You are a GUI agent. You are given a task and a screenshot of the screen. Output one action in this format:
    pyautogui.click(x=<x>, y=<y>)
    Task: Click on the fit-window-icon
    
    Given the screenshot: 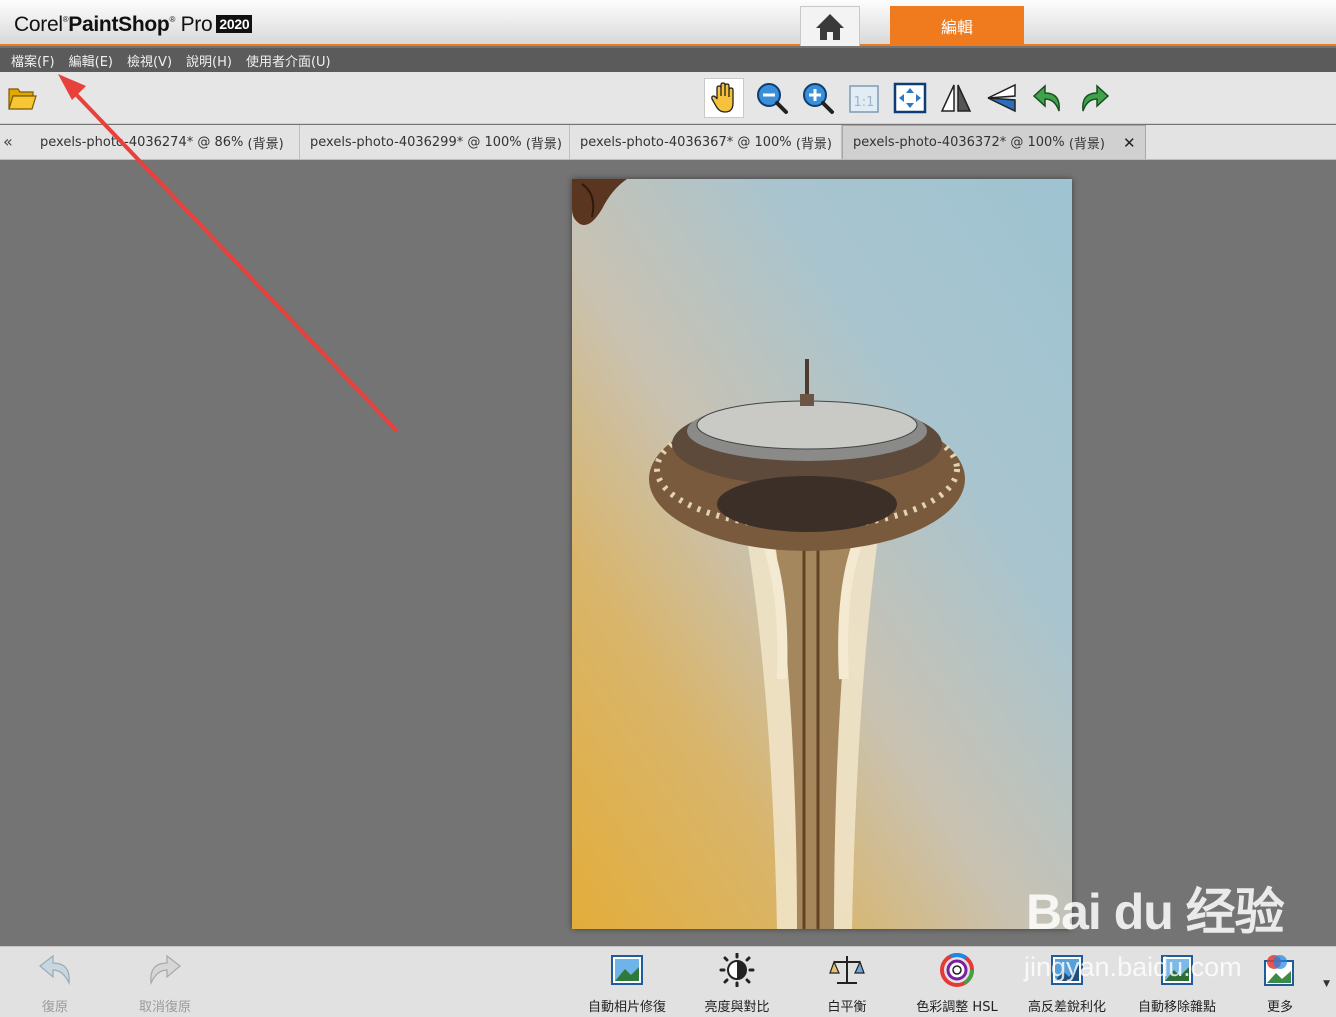 What is the action you would take?
    pyautogui.click(x=910, y=98)
    